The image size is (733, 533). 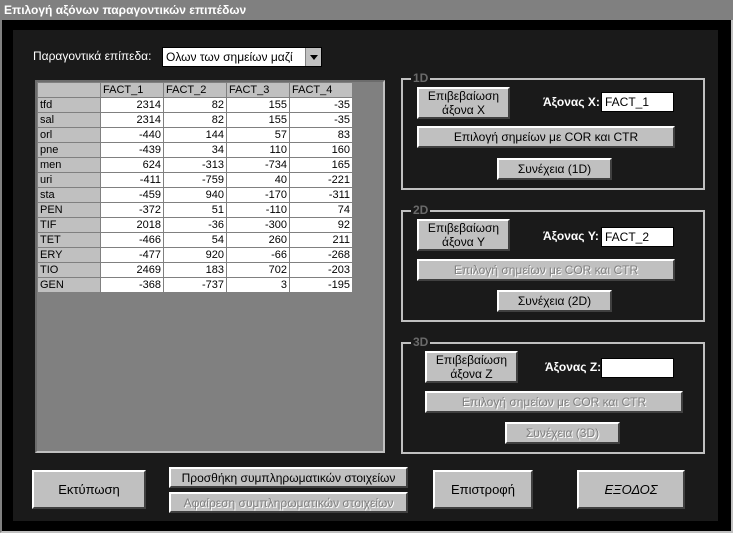 What do you see at coordinates (321, 195) in the screenshot?
I see `table-cell: -311` at bounding box center [321, 195].